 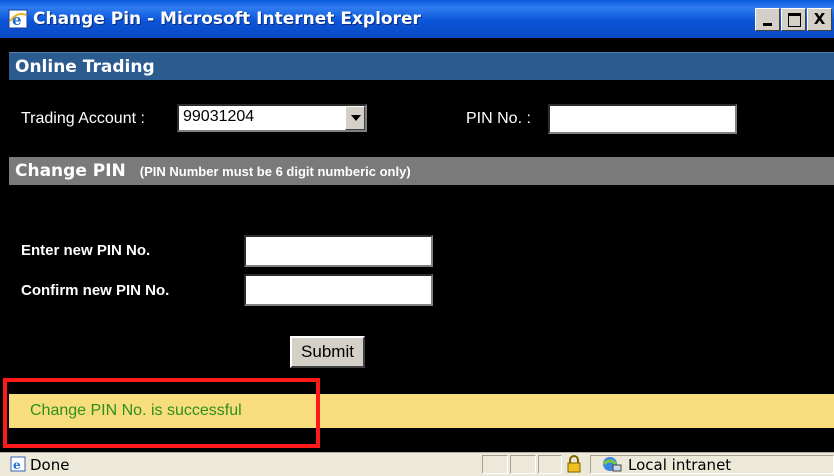 What do you see at coordinates (421, 66) in the screenshot?
I see `online-trading-header: Online Trading` at bounding box center [421, 66].